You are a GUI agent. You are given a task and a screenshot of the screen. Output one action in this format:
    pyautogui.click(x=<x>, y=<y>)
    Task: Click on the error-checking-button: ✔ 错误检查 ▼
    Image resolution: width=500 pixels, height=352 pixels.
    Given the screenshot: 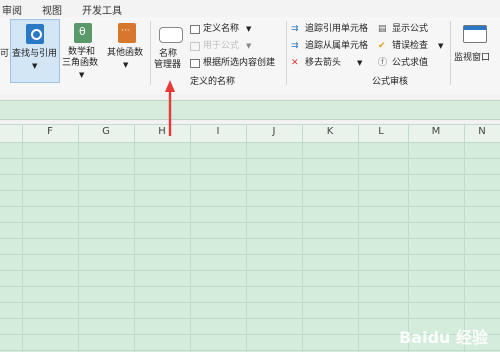 What is the action you would take?
    pyautogui.click(x=413, y=47)
    